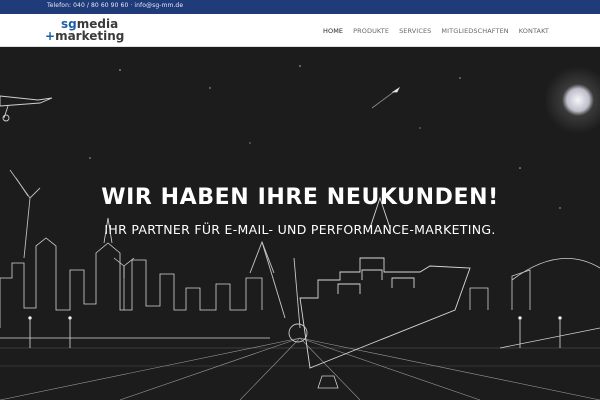 The width and height of the screenshot is (600, 400). I want to click on logo-plus: +, so click(50, 36).